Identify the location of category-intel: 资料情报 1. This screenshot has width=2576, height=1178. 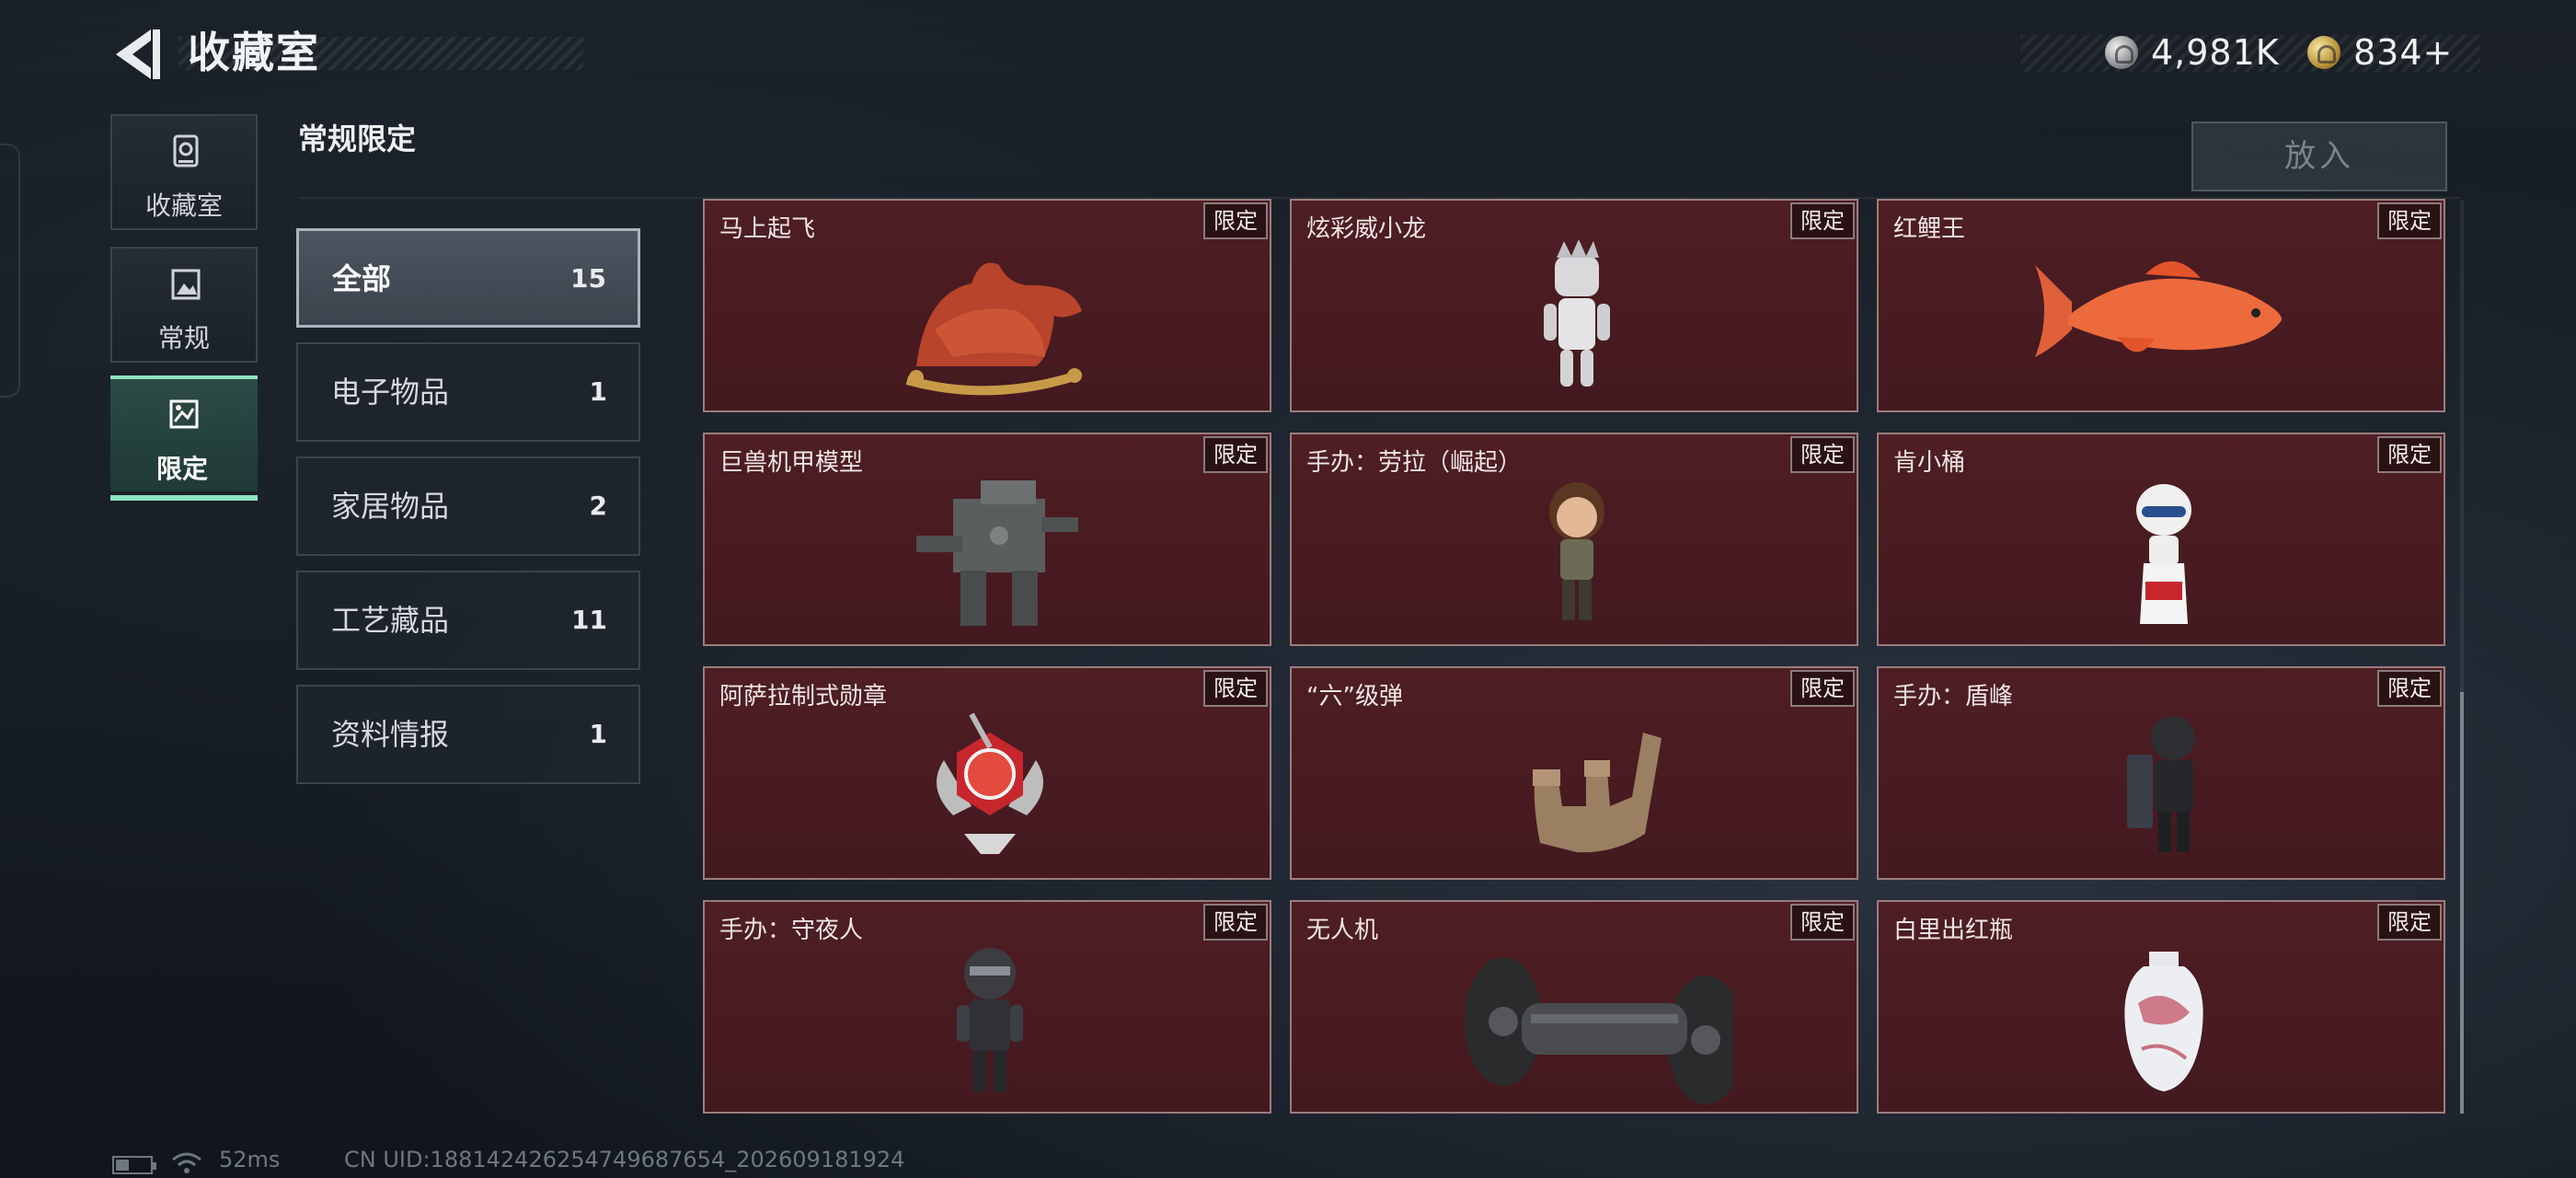
(468, 734).